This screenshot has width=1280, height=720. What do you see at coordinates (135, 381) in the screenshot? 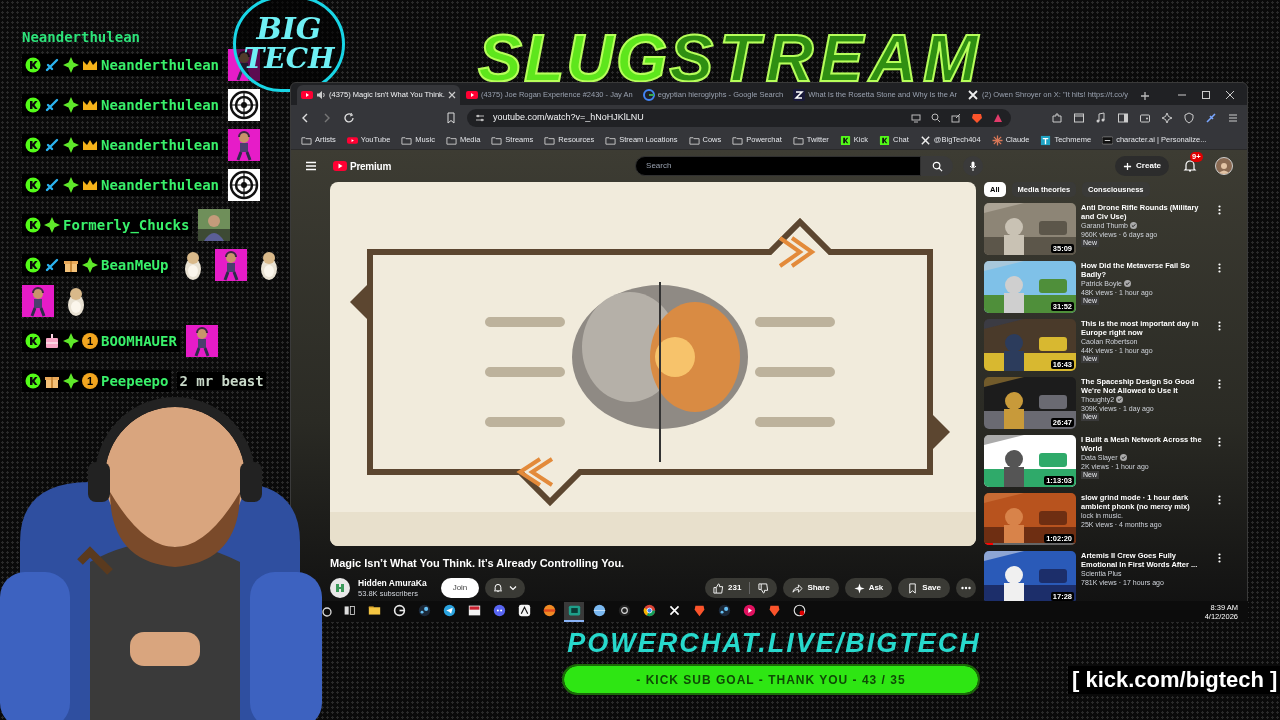
I see `chat-username: Peepeepo` at bounding box center [135, 381].